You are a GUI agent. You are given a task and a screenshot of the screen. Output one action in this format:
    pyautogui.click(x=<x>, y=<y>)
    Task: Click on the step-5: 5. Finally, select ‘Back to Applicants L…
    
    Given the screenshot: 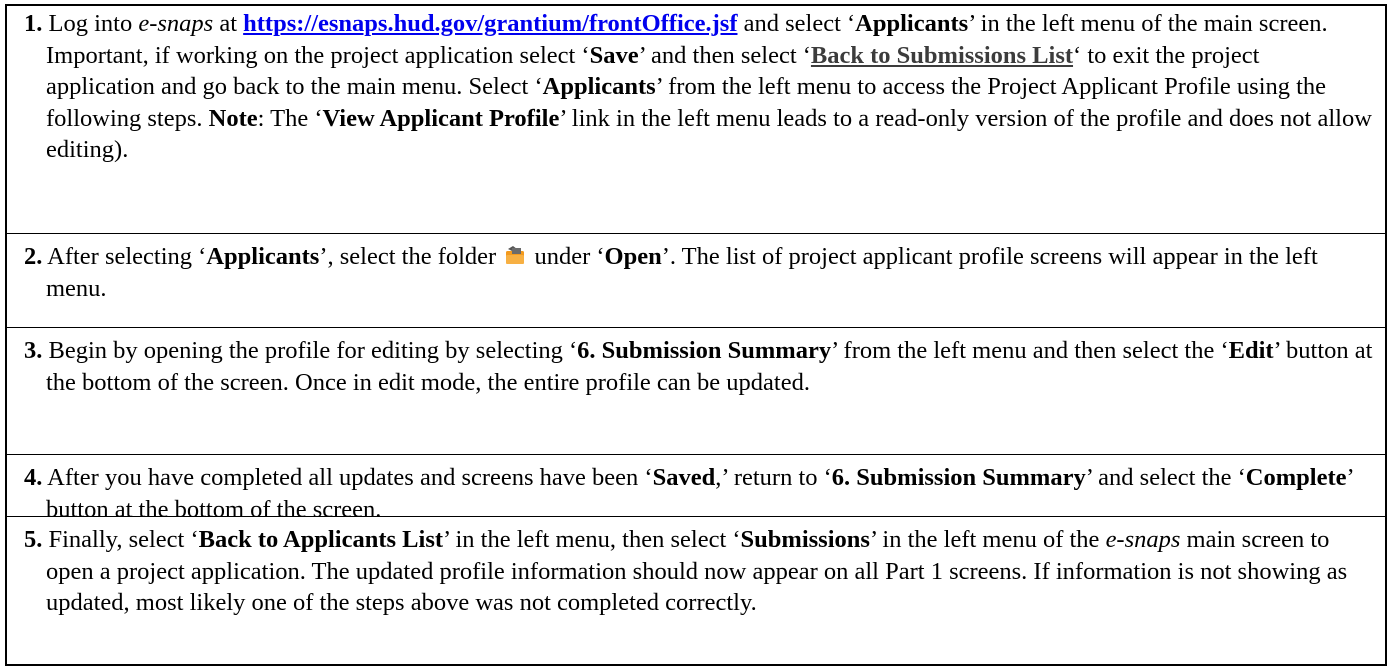 What is the action you would take?
    pyautogui.click(x=686, y=571)
    